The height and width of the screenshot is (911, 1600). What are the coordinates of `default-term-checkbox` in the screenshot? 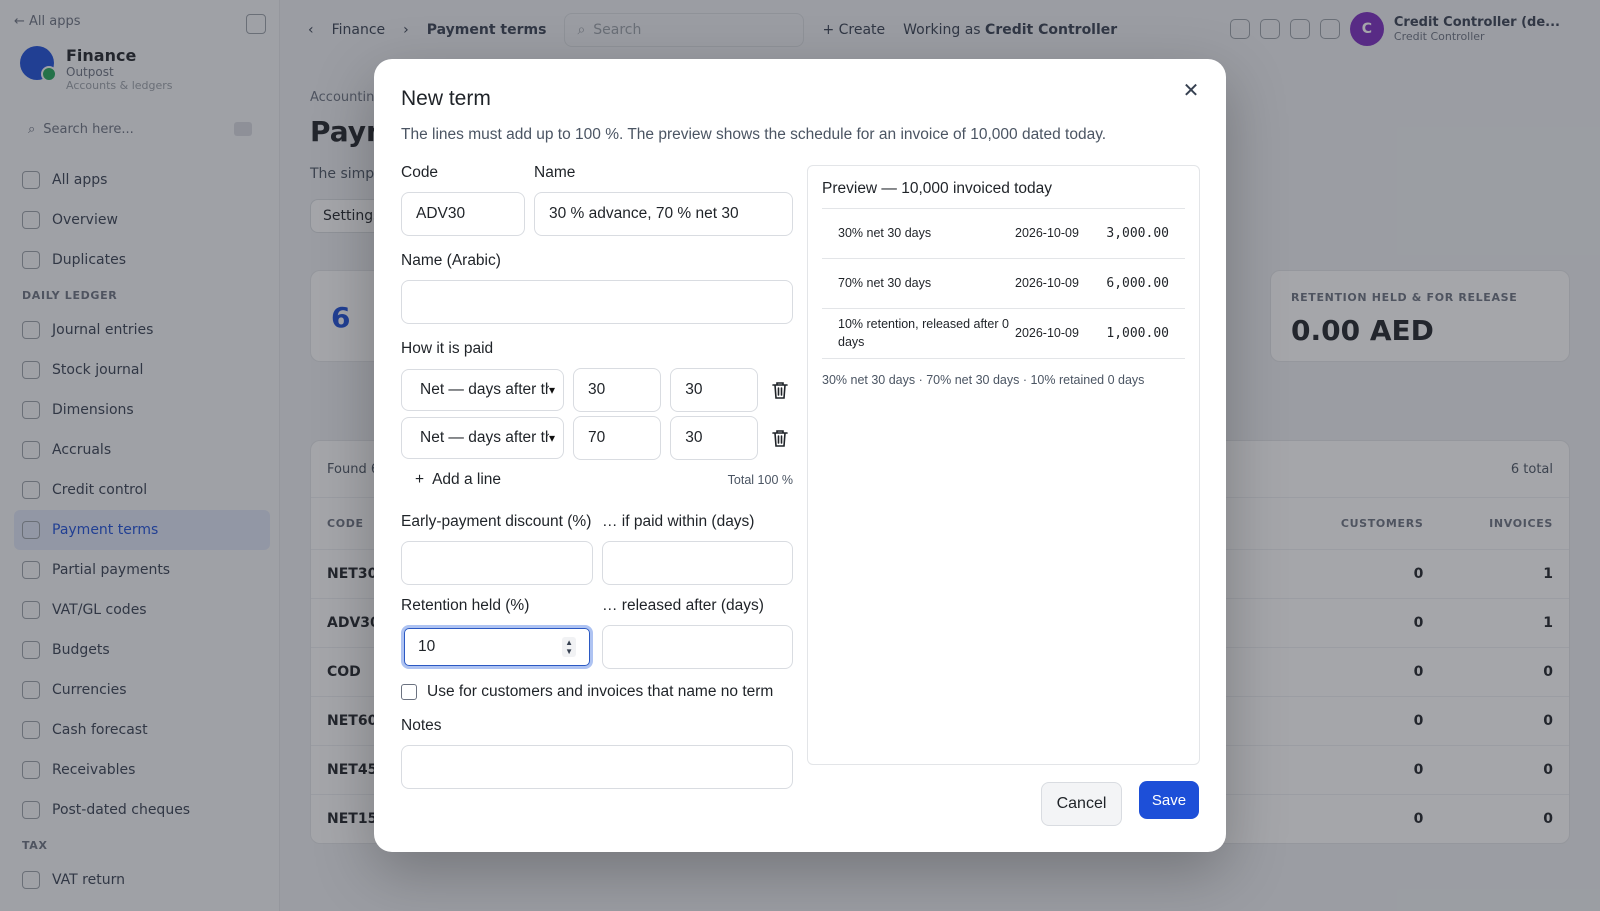 It's located at (409, 692).